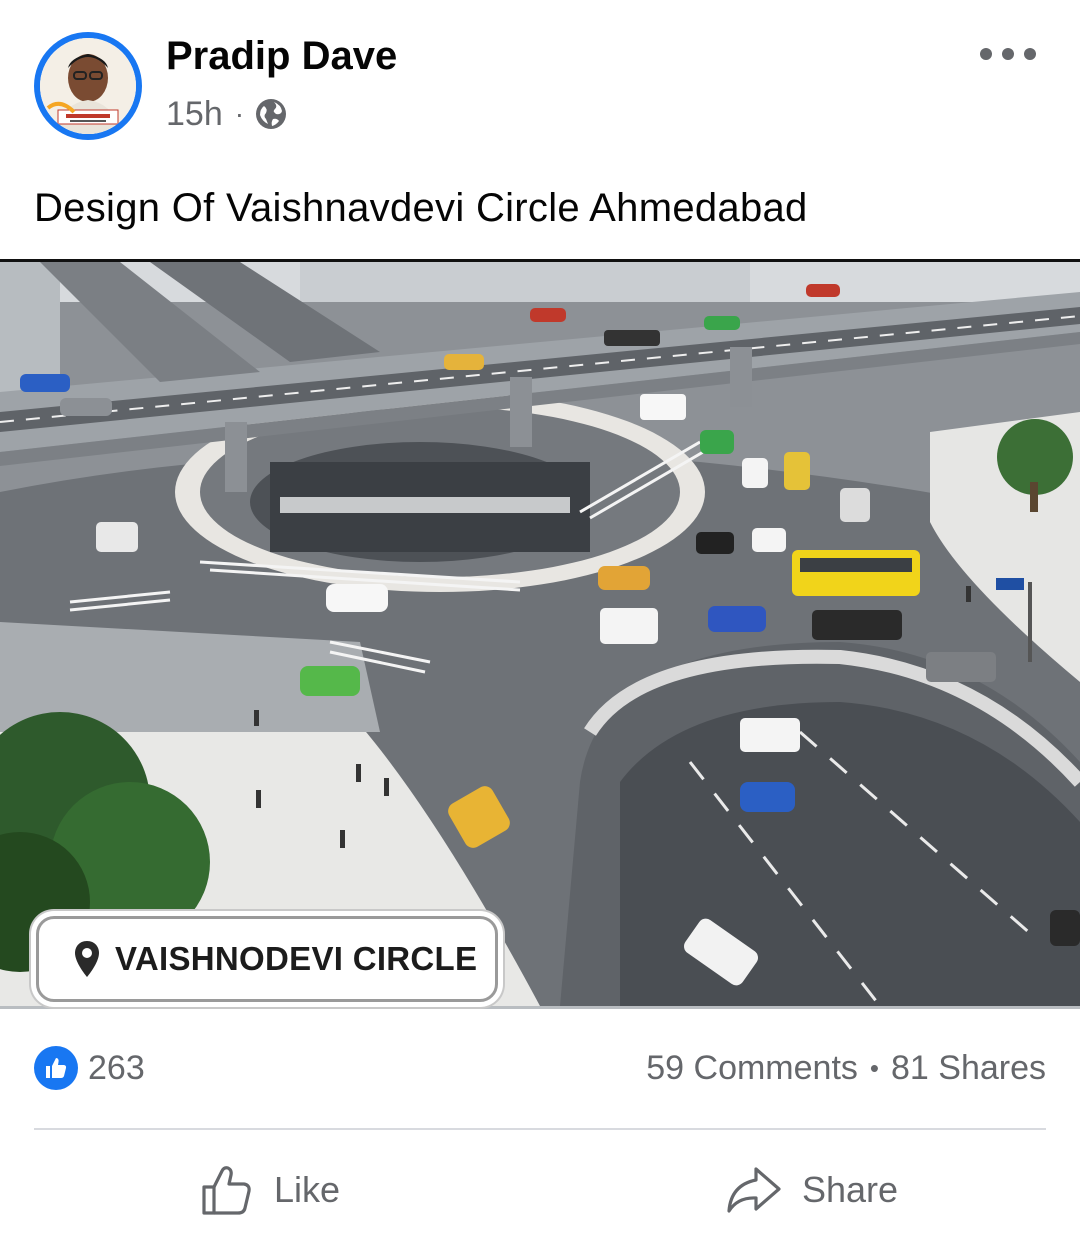  I want to click on post-caption: Design Of Vaishnavdevi Circle Ahmedabad, so click(421, 208).